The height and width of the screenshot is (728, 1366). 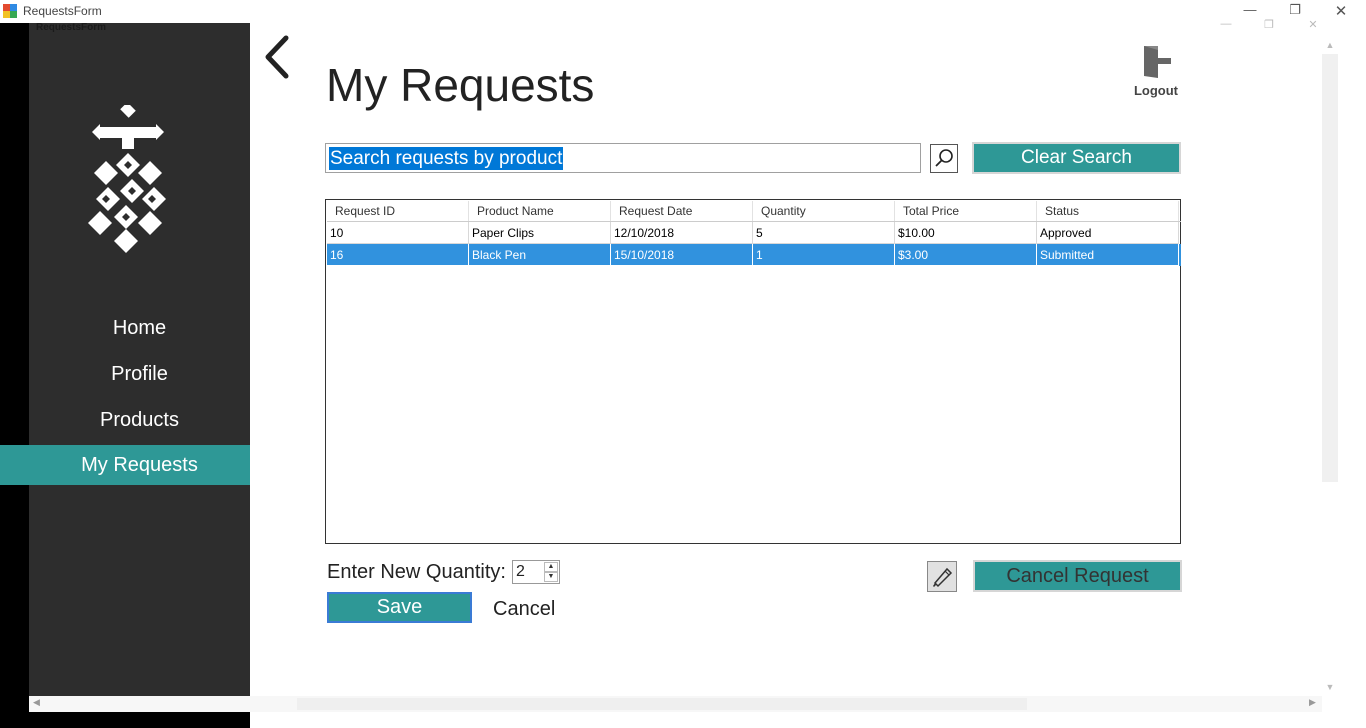 What do you see at coordinates (398, 255) in the screenshot?
I see `table-cell: 16` at bounding box center [398, 255].